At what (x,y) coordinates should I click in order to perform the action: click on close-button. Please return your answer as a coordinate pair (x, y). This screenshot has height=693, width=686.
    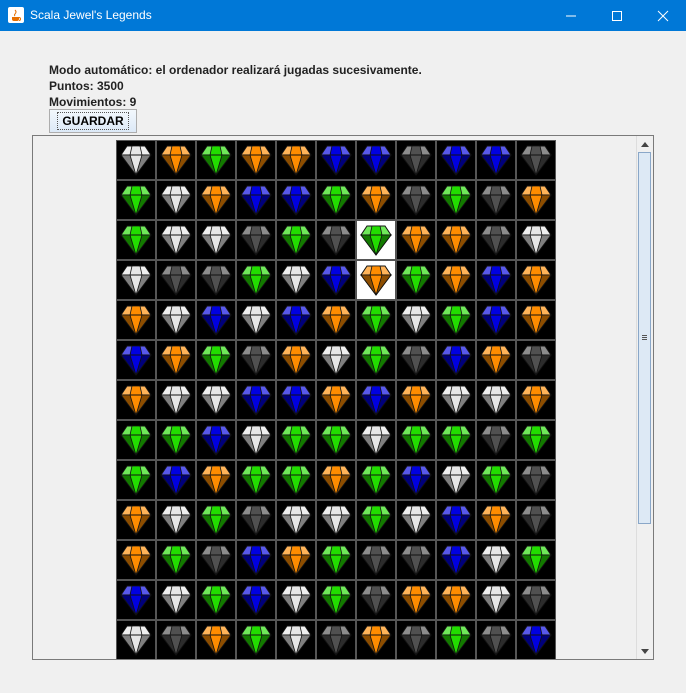
    Looking at the image, I should click on (663, 15).